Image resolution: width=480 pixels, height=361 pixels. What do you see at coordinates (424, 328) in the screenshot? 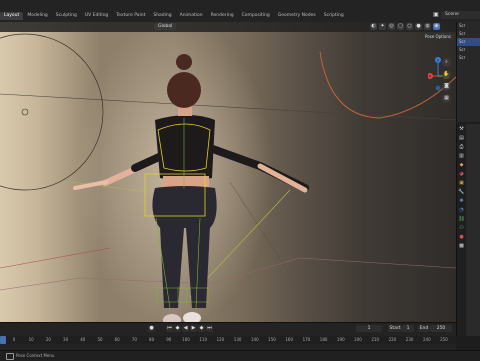
I see `end-label: End` at bounding box center [424, 328].